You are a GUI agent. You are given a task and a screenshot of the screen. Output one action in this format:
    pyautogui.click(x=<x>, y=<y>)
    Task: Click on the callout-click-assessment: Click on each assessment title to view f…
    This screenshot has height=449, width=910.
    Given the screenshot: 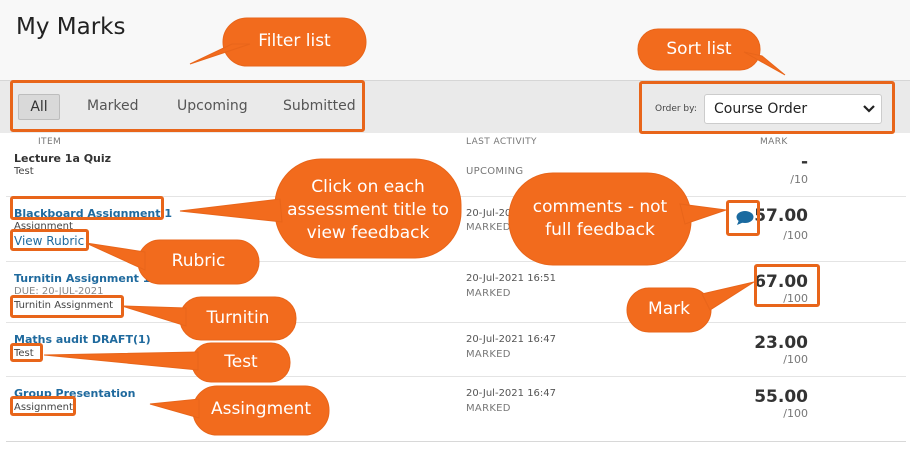 What is the action you would take?
    pyautogui.click(x=368, y=210)
    